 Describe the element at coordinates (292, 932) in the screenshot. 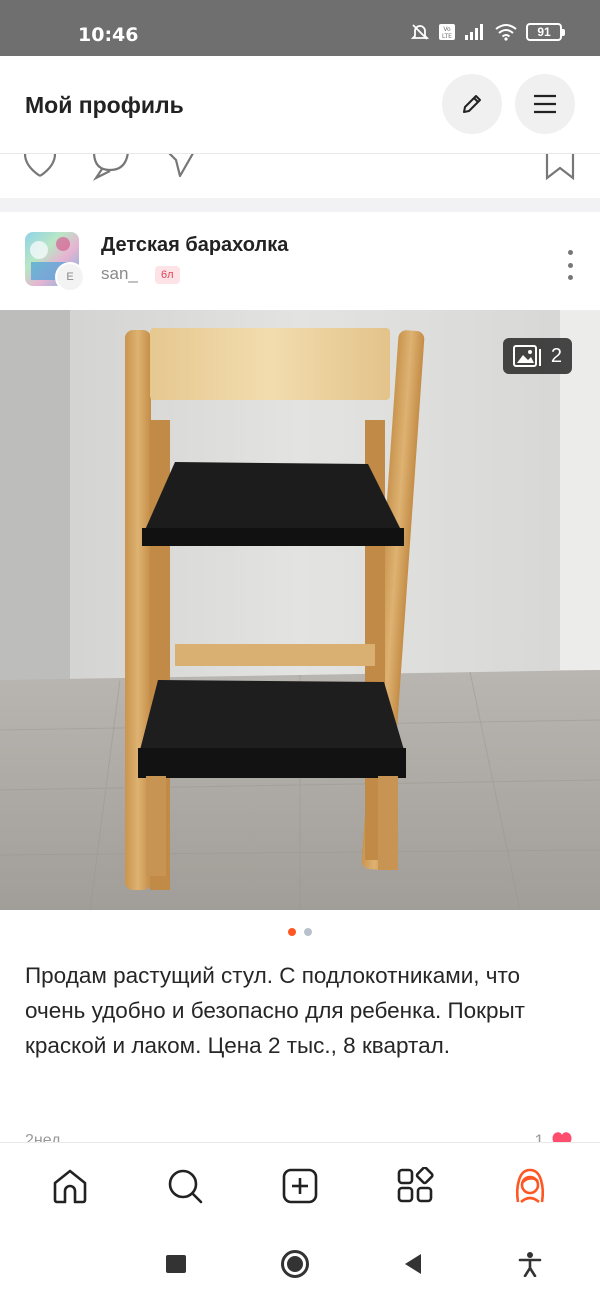

I see `carousel-dot-active` at that location.